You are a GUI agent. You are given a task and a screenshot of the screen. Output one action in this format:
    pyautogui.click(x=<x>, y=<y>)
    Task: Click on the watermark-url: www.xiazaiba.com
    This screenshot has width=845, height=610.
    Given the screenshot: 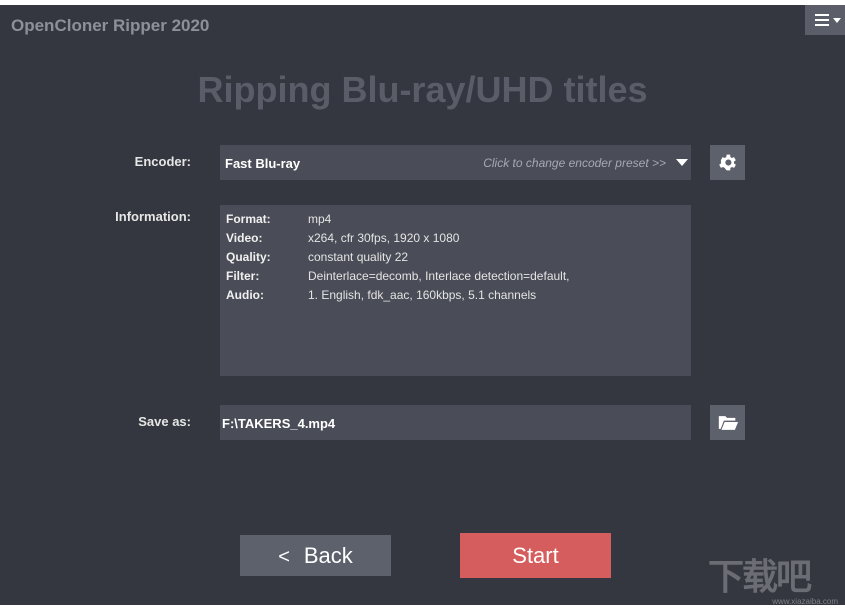 What is the action you would take?
    pyautogui.click(x=805, y=601)
    